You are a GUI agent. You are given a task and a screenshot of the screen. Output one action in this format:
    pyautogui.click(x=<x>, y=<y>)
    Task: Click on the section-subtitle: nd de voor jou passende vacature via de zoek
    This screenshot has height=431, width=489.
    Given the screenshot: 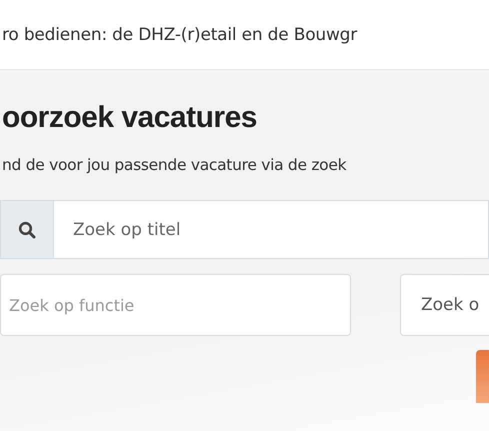 What is the action you would take?
    pyautogui.click(x=175, y=165)
    